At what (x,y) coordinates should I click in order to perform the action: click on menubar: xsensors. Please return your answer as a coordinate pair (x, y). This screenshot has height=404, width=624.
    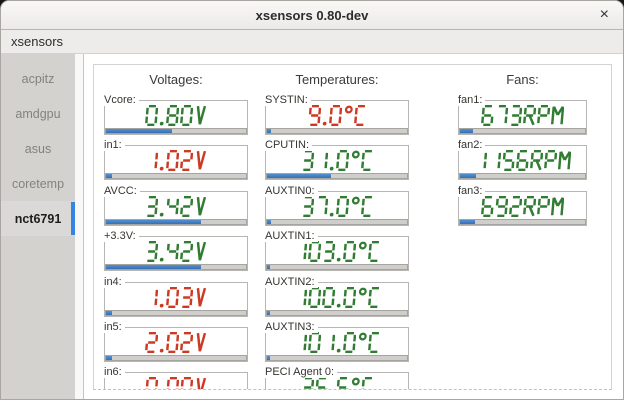
    Looking at the image, I should click on (312, 42).